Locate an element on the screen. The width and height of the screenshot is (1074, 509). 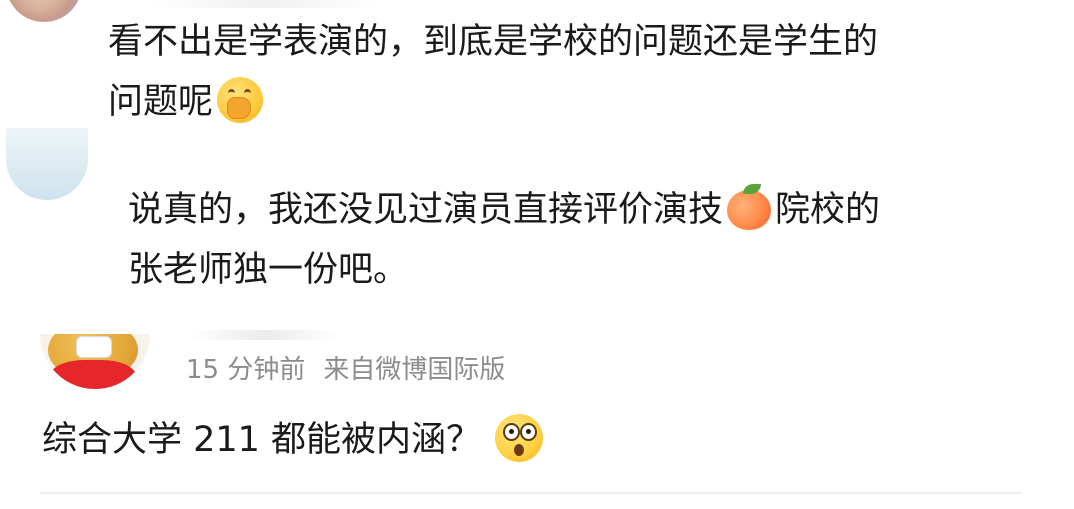
comment-line: 张老师独一份吧。 is located at coordinates (268, 270).